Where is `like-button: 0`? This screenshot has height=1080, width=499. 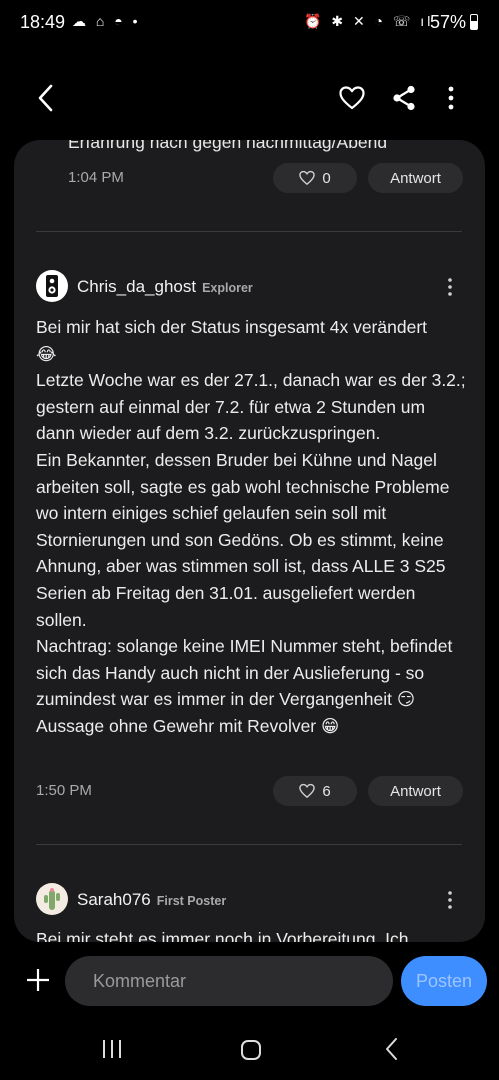 like-button: 0 is located at coordinates (315, 178).